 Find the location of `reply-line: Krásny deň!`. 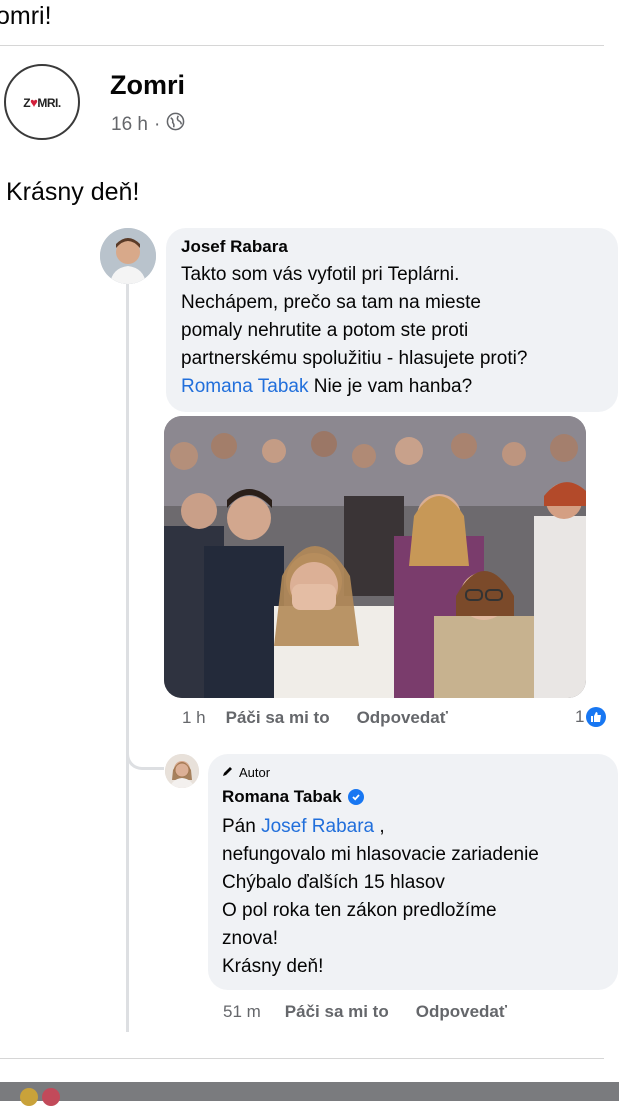

reply-line: Krásny deň! is located at coordinates (273, 966).